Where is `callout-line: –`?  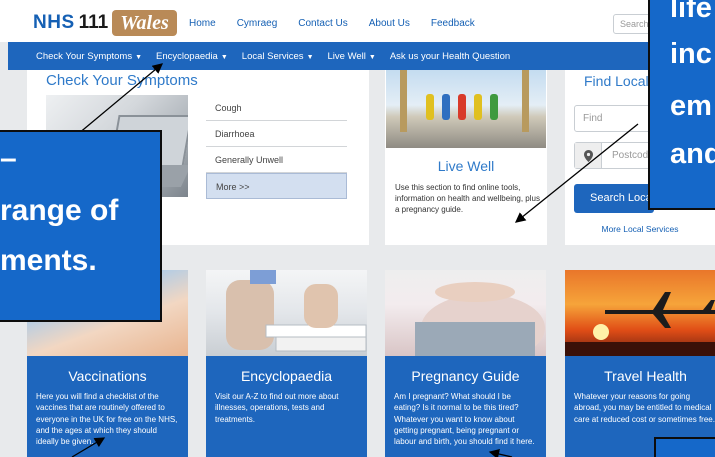
callout-line: – is located at coordinates (8, 158).